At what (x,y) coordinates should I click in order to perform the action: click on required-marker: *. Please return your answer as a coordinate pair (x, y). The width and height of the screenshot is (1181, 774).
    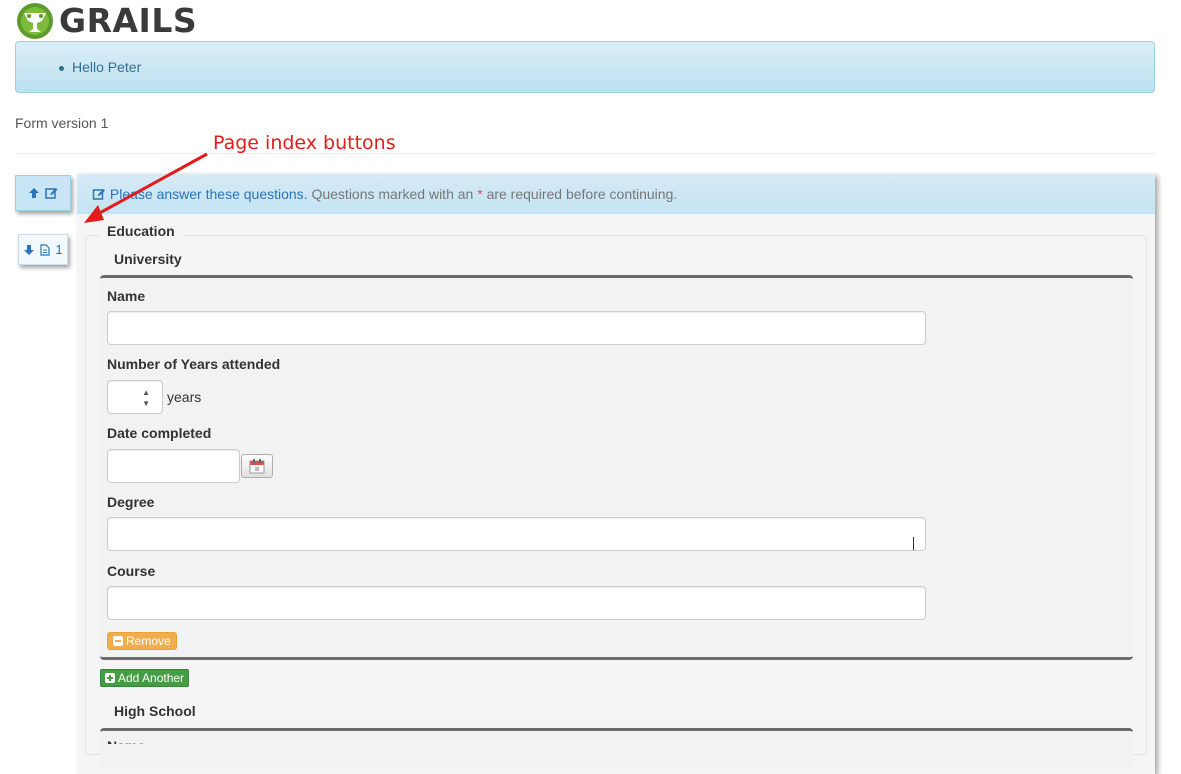
    Looking at the image, I should click on (480, 194).